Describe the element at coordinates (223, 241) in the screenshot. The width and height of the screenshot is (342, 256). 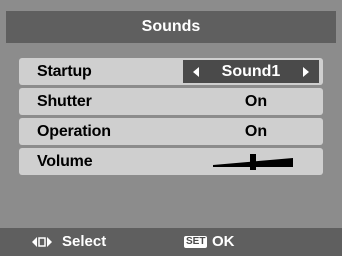
I see `ok-hint: OK` at that location.